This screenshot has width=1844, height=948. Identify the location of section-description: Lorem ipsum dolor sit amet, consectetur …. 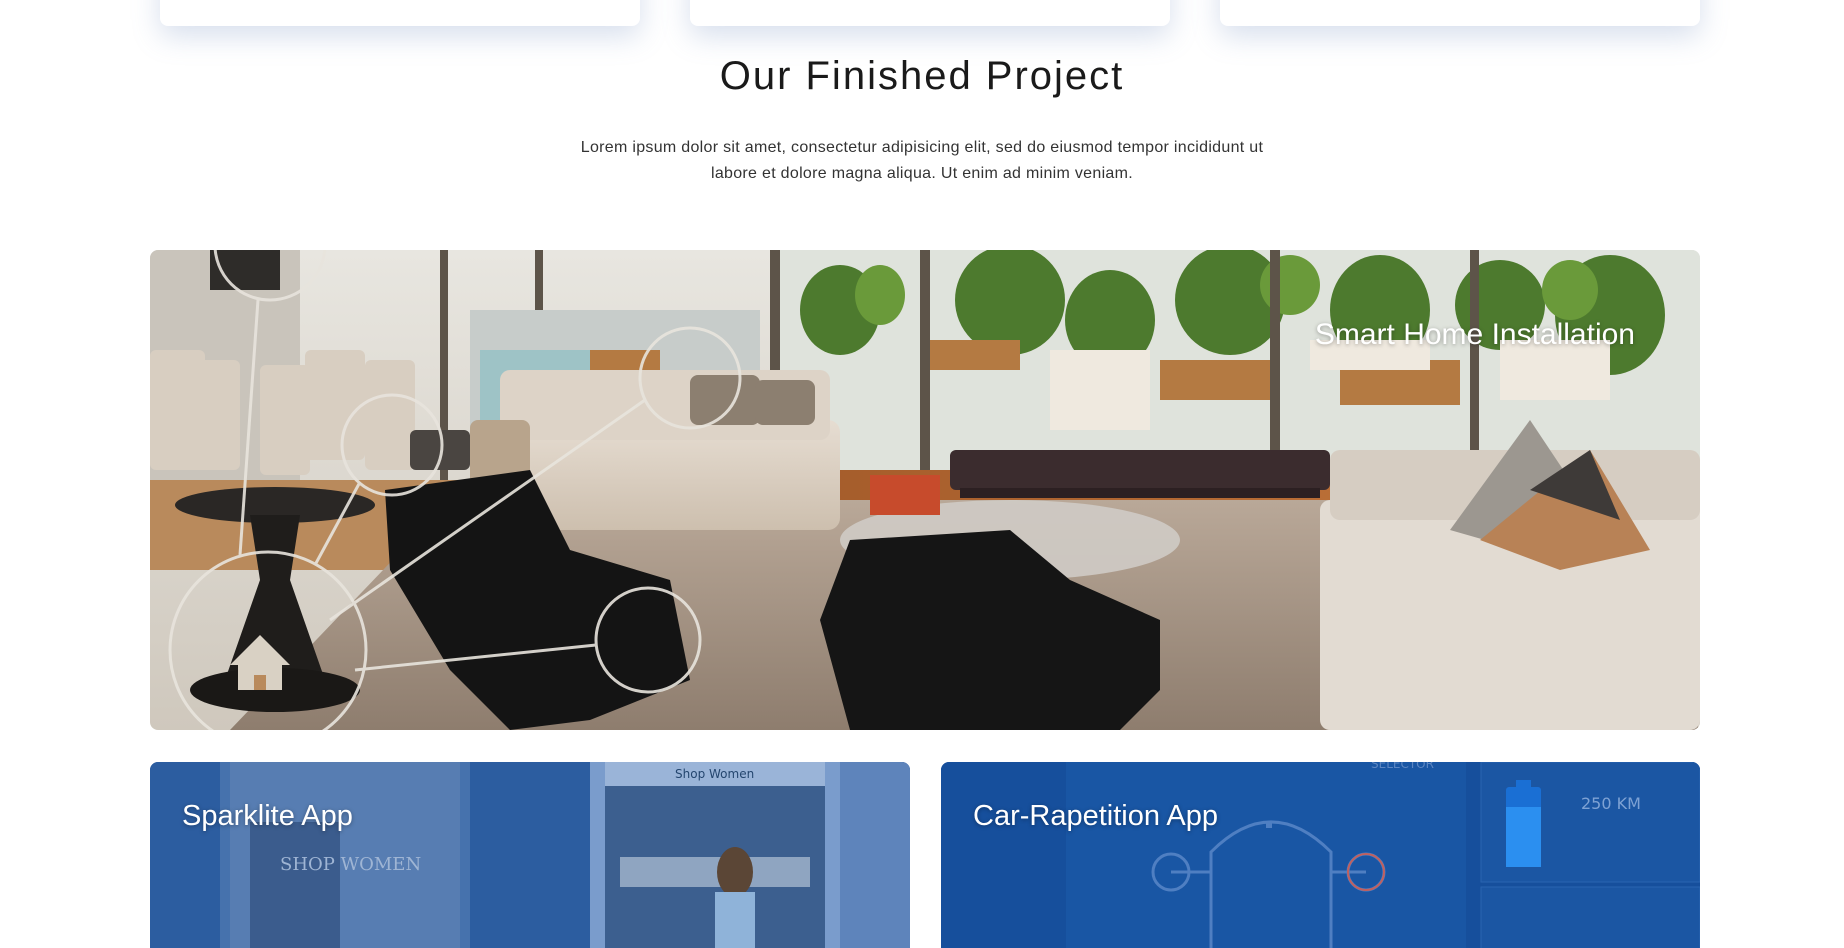
(922, 161).